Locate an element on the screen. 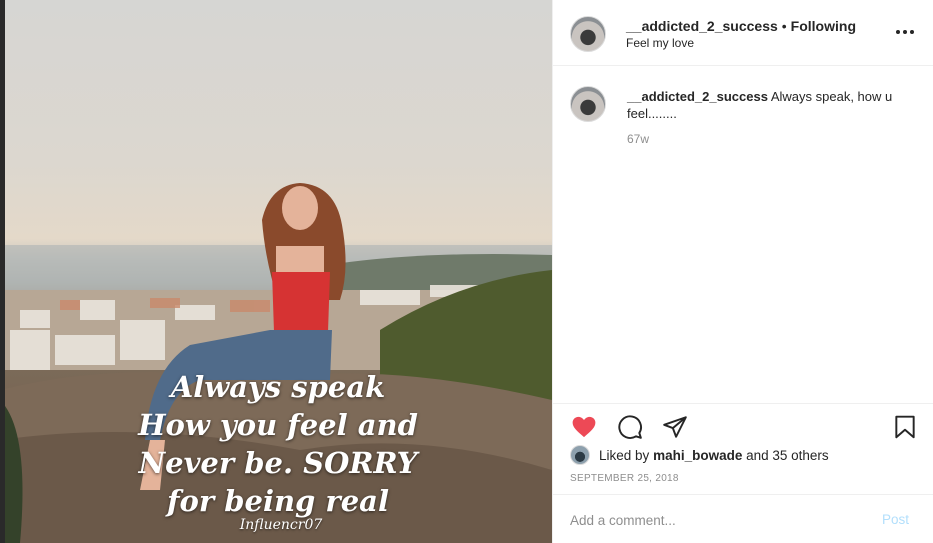  post-date: SEPTEMBER 25, 2018 is located at coordinates (624, 478).